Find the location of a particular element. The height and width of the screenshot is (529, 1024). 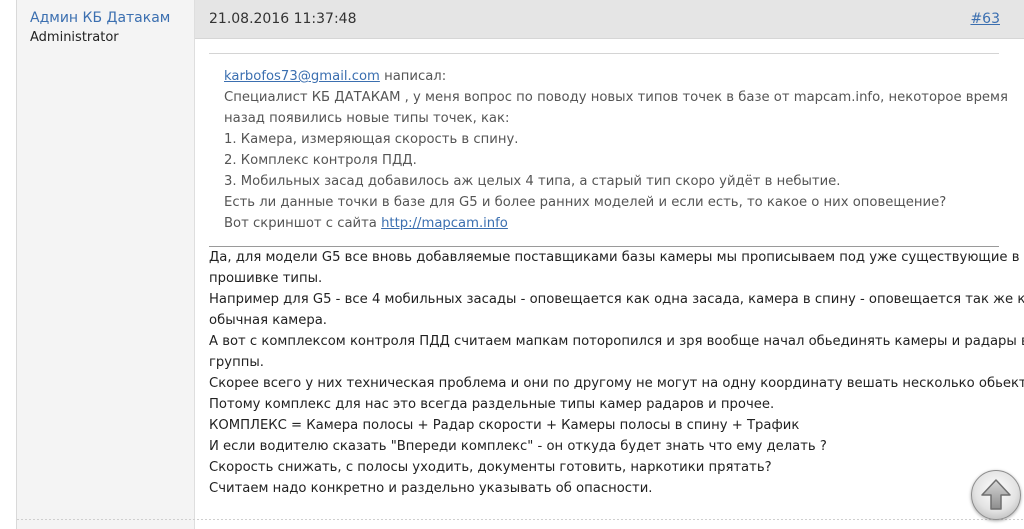

quote-screenshot-line: Вот скриншот с сайта http://mapcam.info is located at coordinates (616, 223).